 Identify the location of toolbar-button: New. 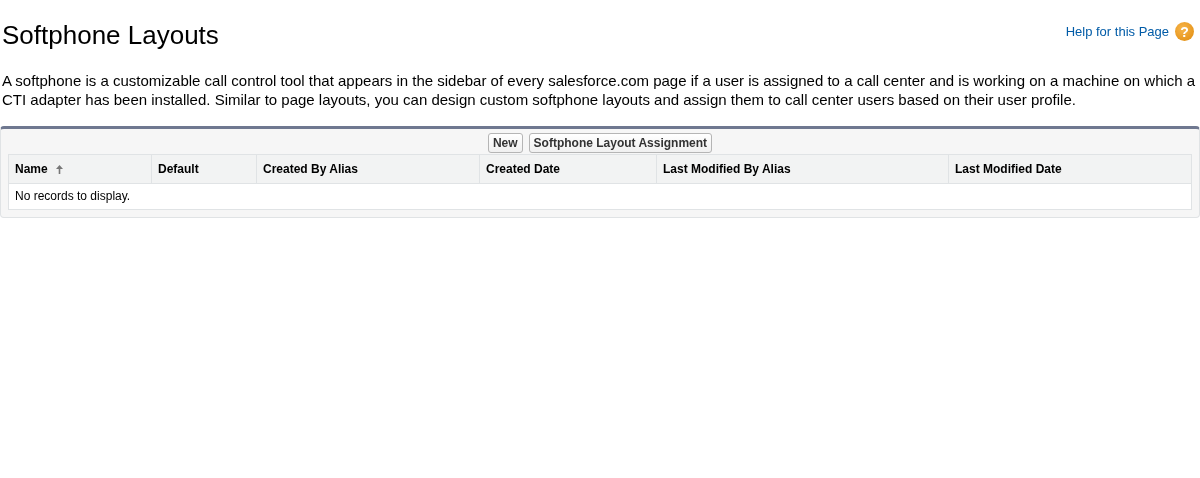
(505, 143).